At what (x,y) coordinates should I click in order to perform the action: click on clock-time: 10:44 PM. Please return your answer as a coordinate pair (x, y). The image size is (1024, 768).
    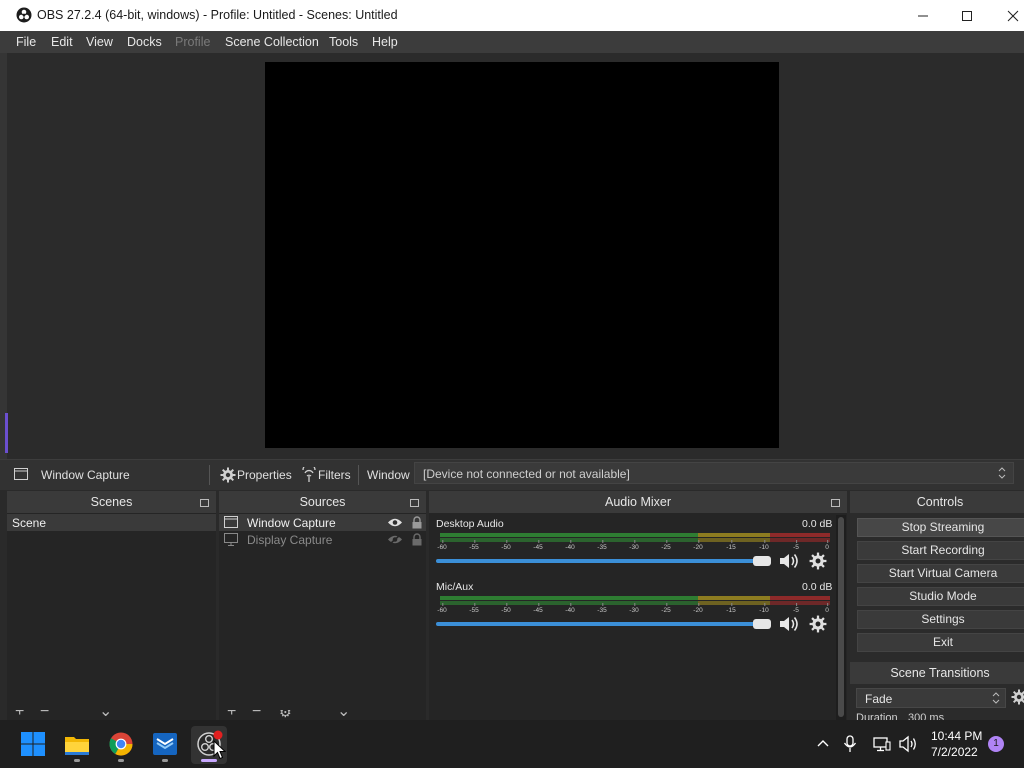
    Looking at the image, I should click on (956, 736).